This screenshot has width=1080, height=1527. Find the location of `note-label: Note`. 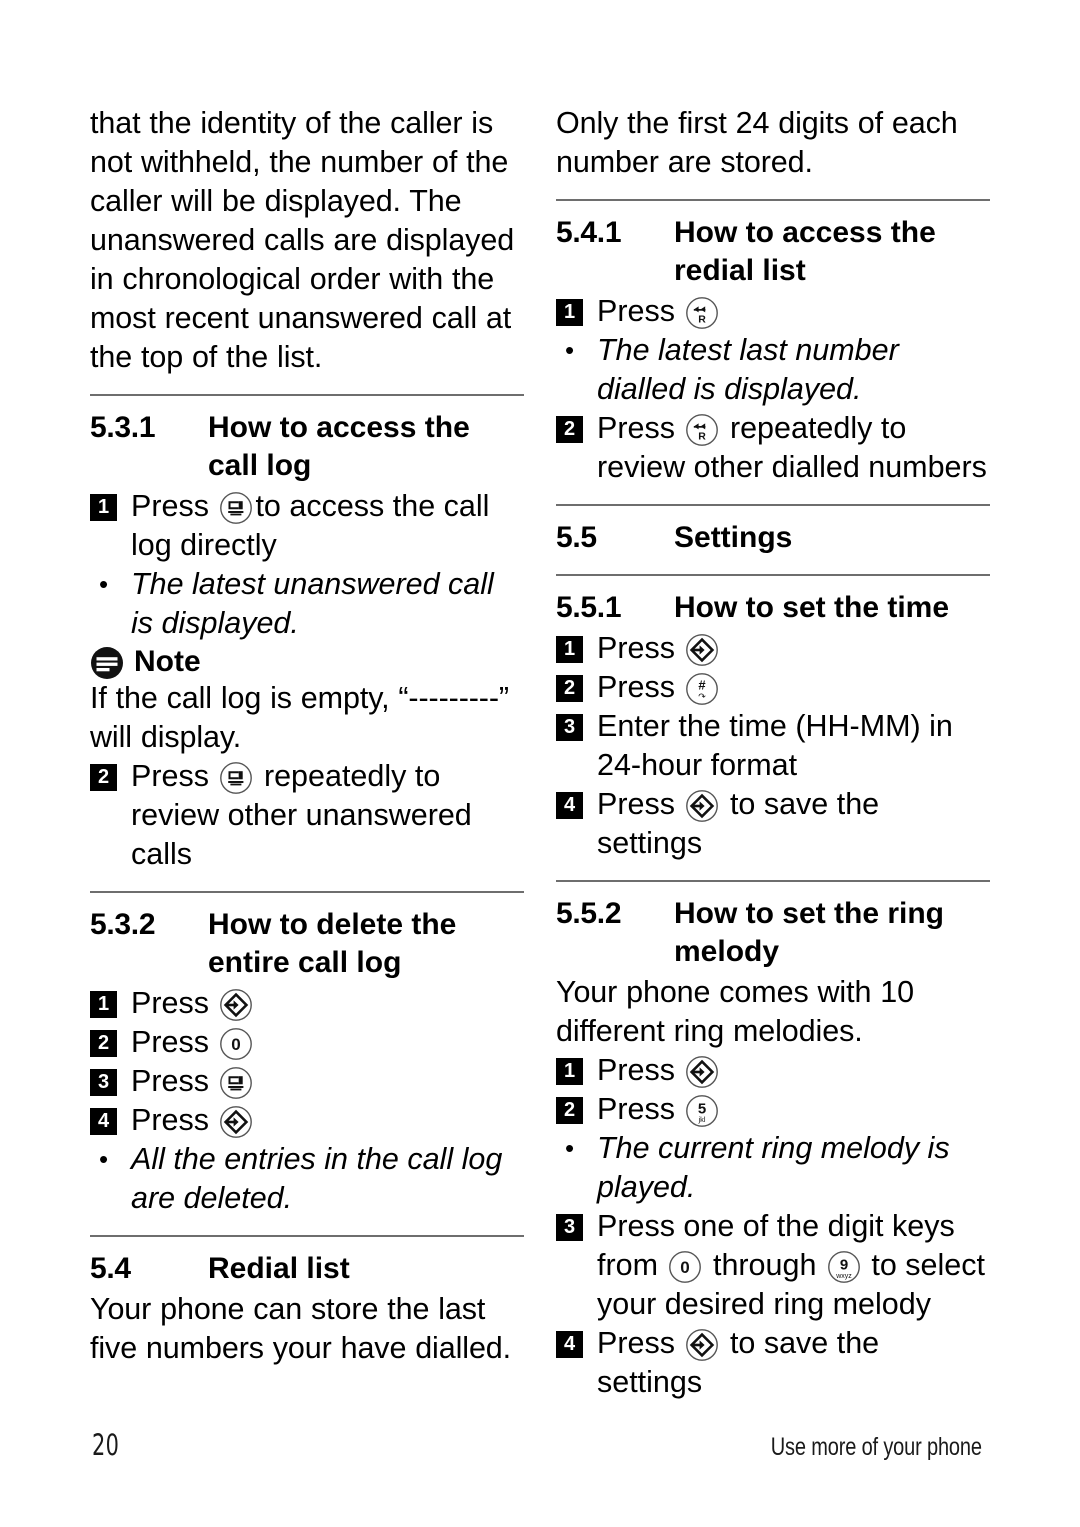

note-label: Note is located at coordinates (167, 661).